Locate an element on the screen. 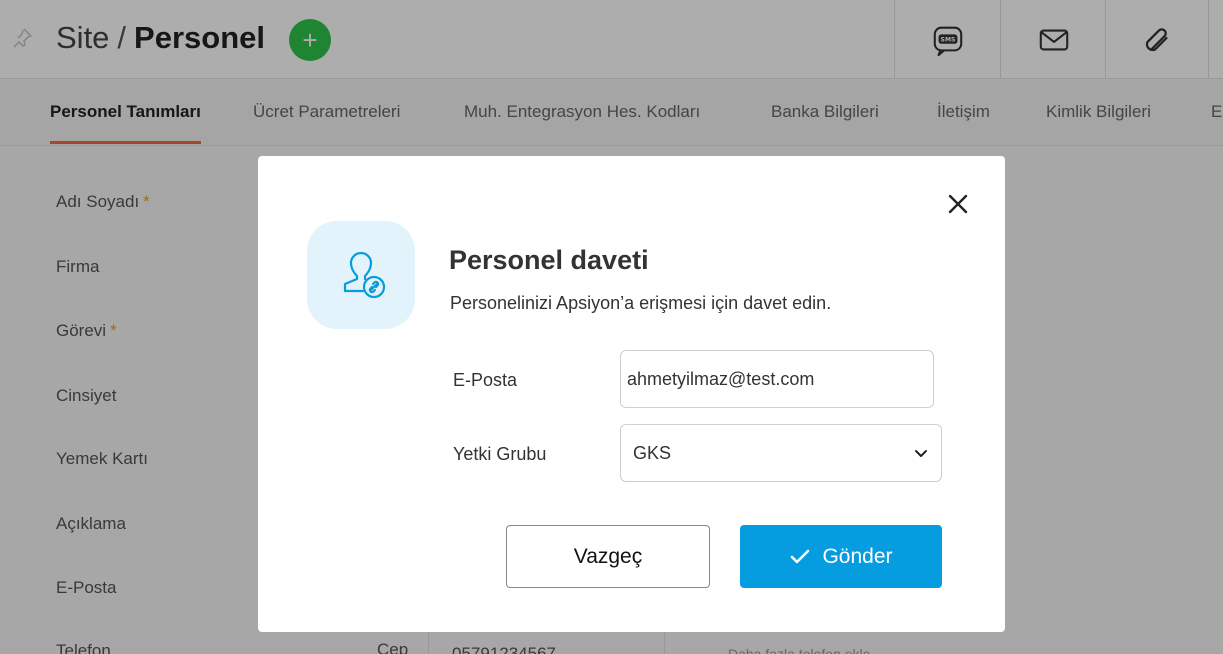  check-icon is located at coordinates (800, 556).